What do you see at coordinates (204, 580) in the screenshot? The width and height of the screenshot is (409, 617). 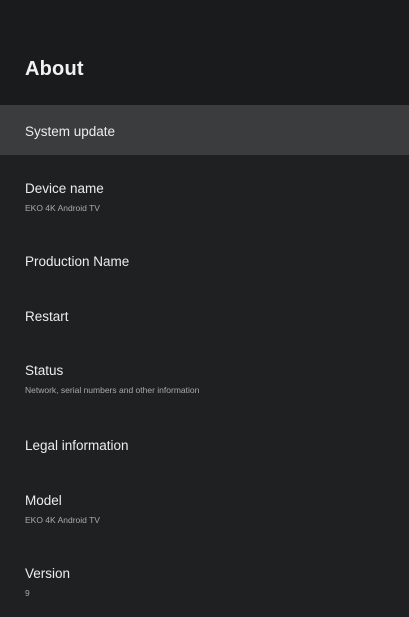 I see `menu-item-version: Version 9` at bounding box center [204, 580].